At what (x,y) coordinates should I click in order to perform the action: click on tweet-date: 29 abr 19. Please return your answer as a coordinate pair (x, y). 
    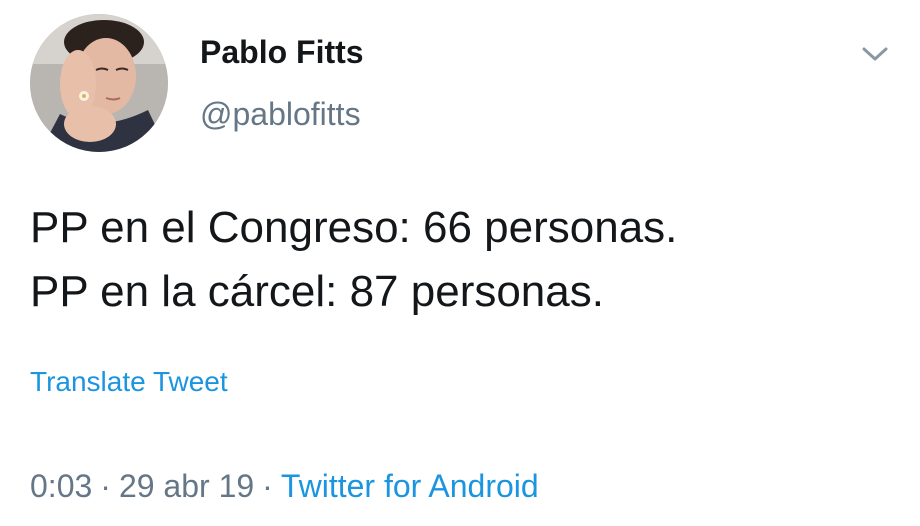
    Looking at the image, I should click on (186, 486).